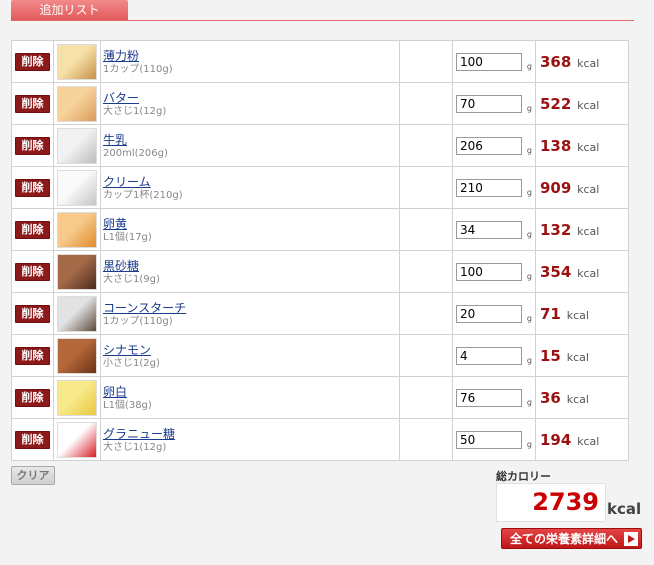  I want to click on table-row: 削除 クリーム カップ1杯(210g) g 909 kcal, so click(320, 187).